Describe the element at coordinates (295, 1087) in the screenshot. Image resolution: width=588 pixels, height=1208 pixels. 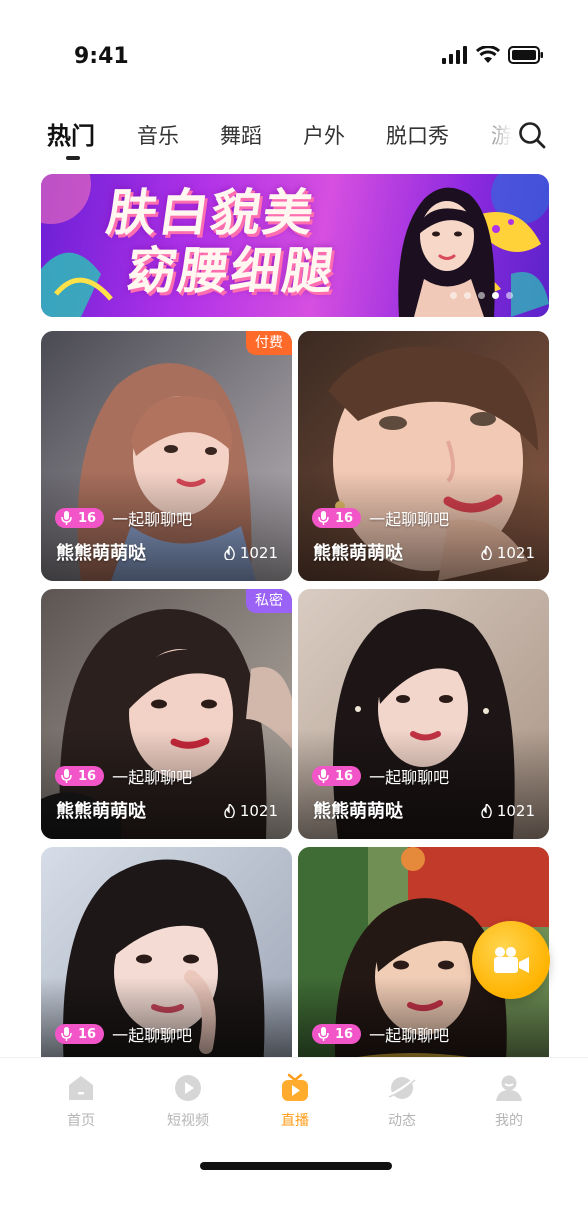
I see `live-tv-icon` at that location.